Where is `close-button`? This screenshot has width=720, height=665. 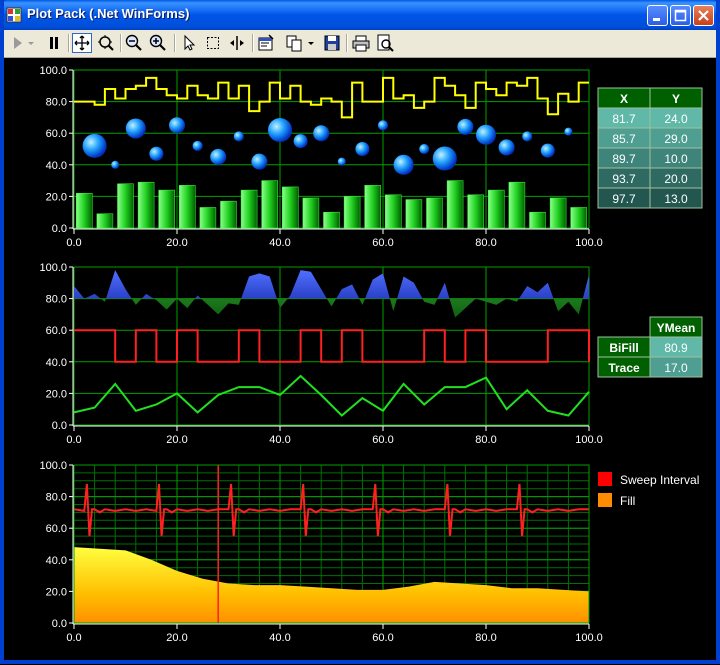 close-button is located at coordinates (703, 15).